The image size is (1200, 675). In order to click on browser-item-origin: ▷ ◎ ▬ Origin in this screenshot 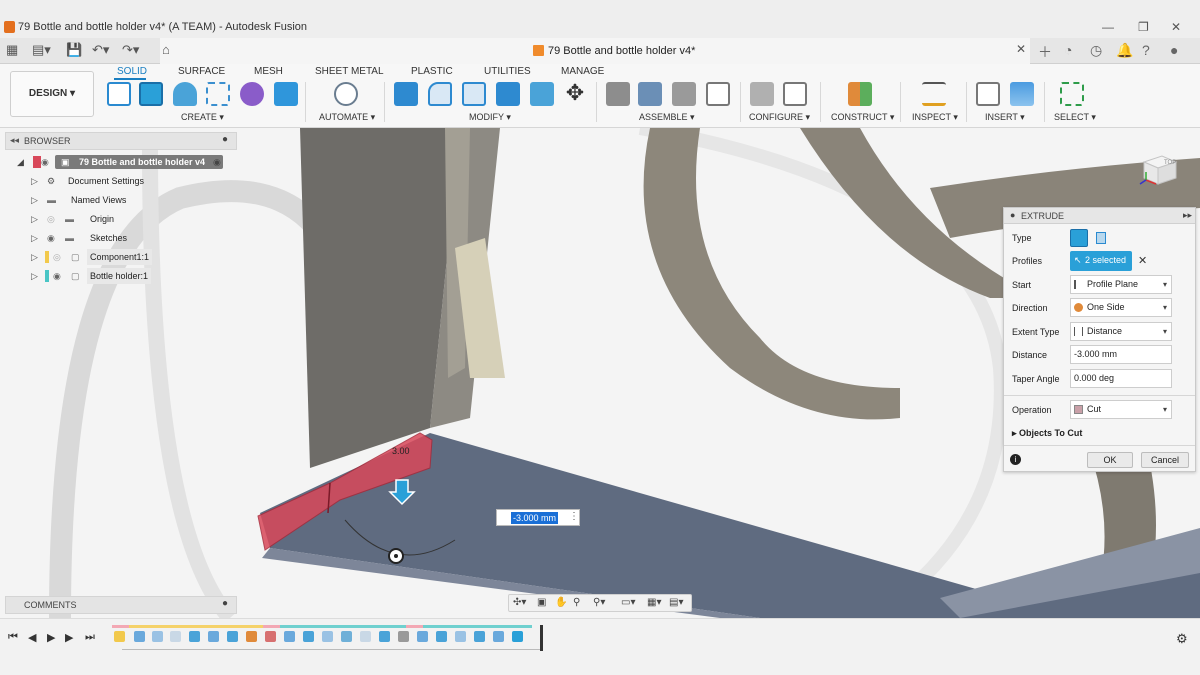, I will do `click(131, 219)`.